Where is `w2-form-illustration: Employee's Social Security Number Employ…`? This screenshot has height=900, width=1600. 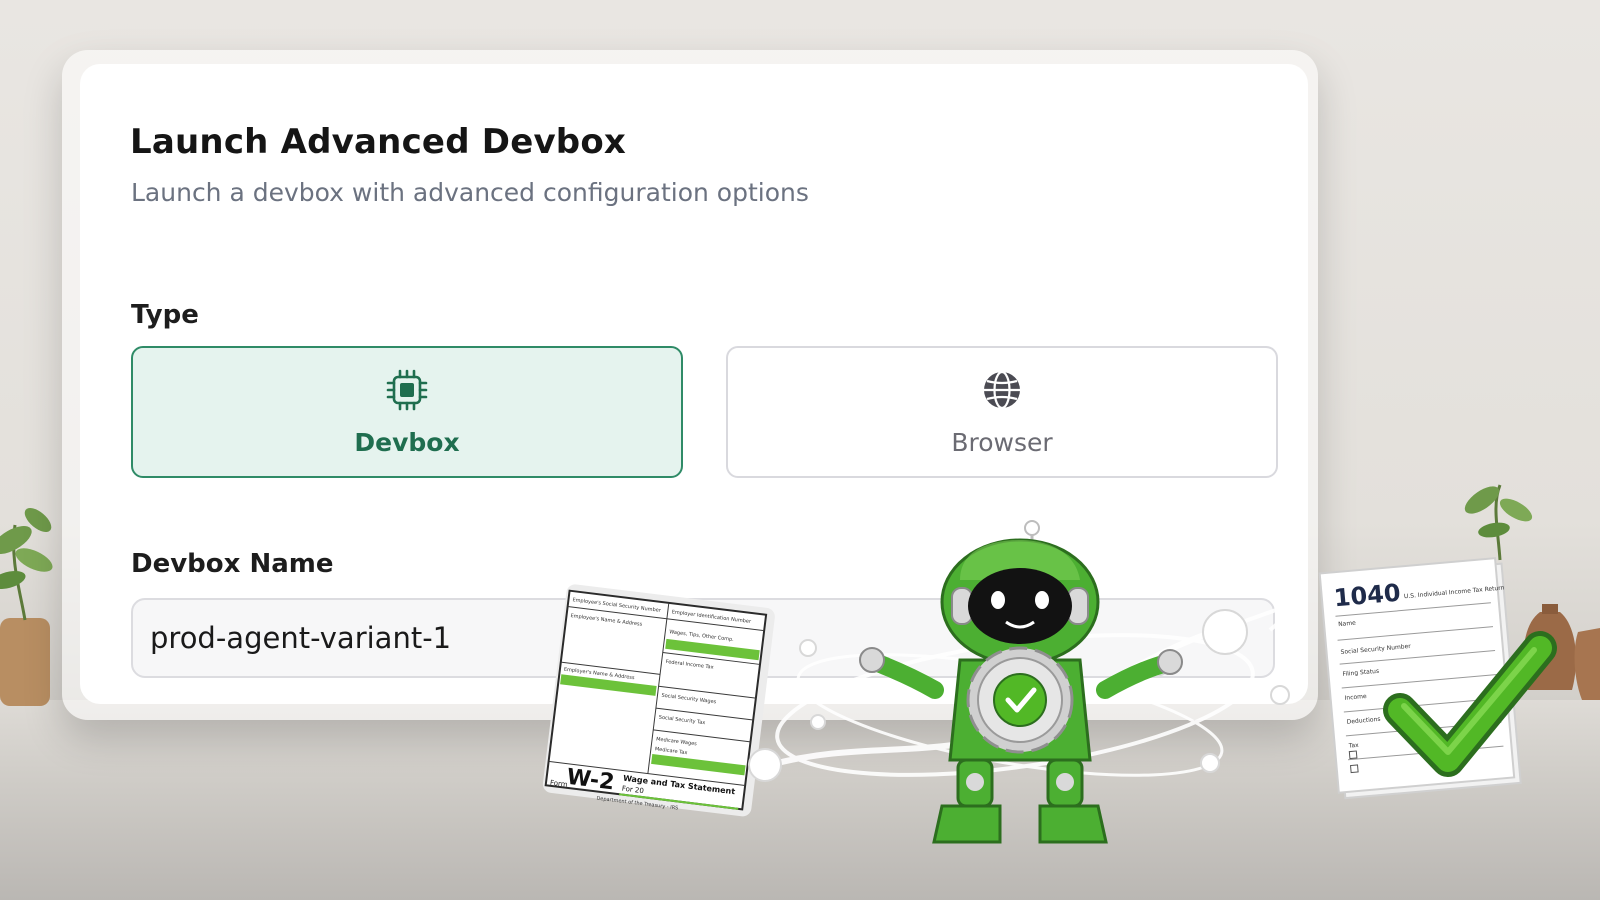 w2-form-illustration: Employee's Social Security Number Employ… is located at coordinates (658, 700).